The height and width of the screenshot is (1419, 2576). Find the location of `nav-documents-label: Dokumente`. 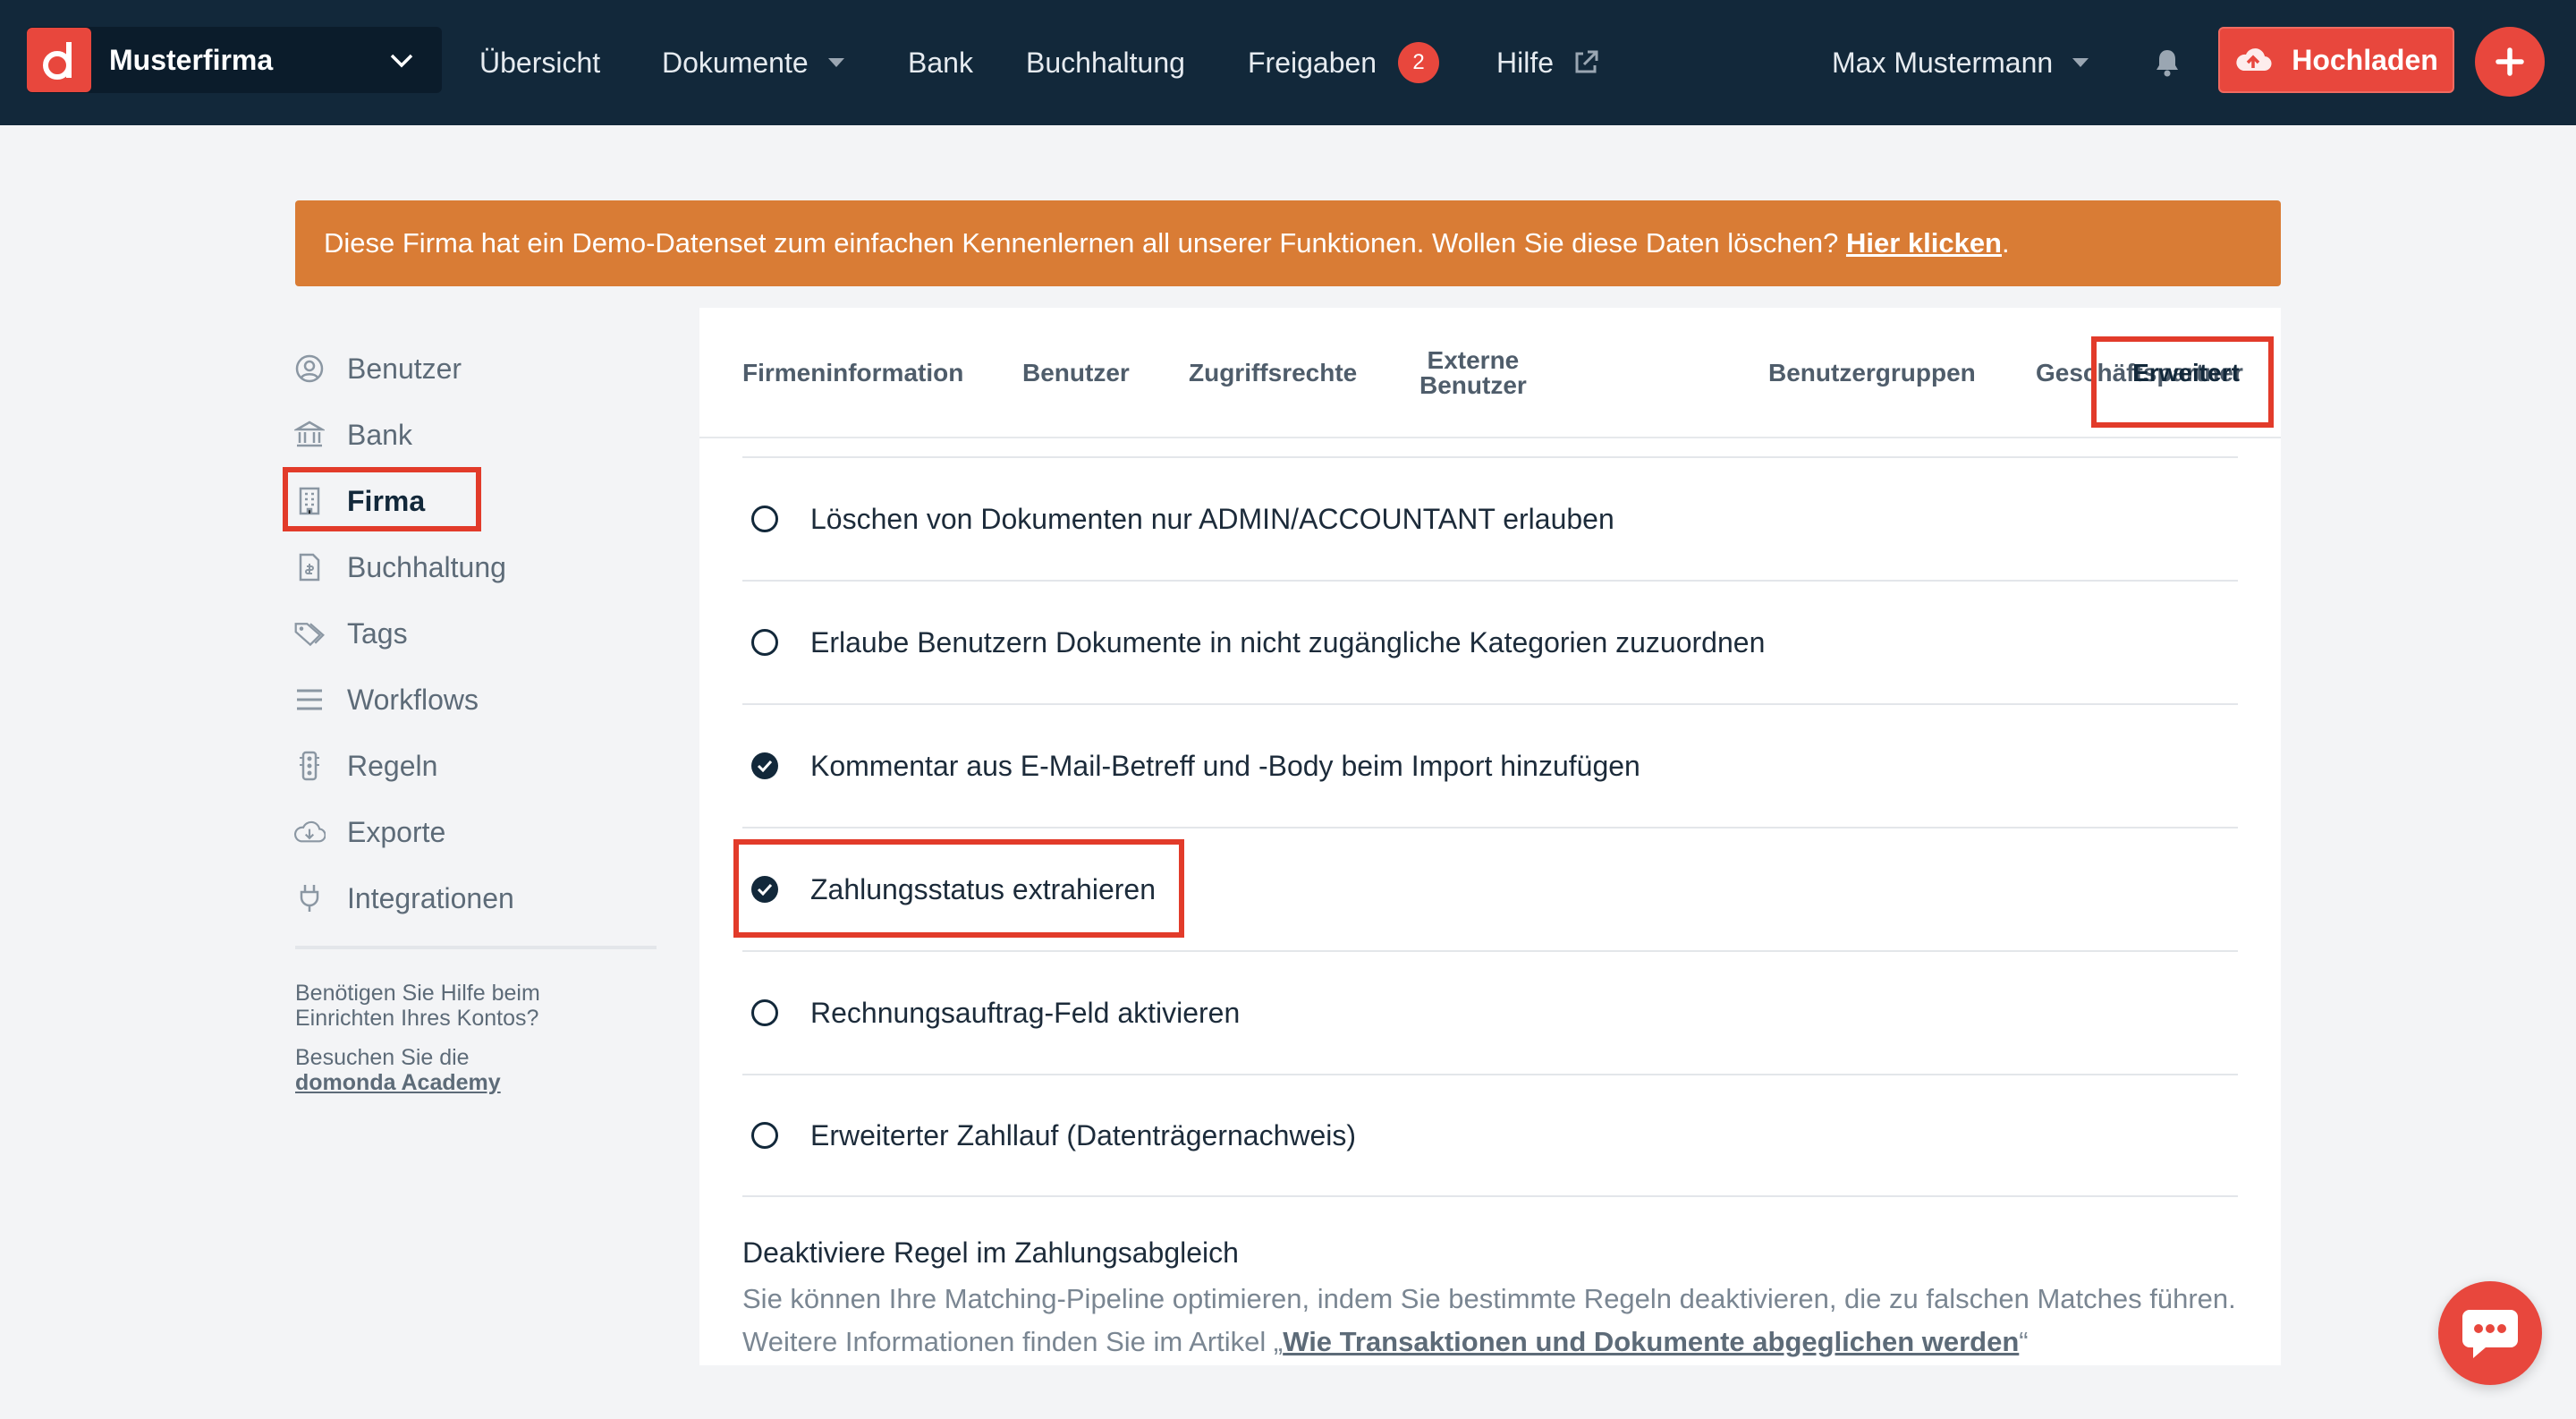

nav-documents-label: Dokumente is located at coordinates (735, 63).